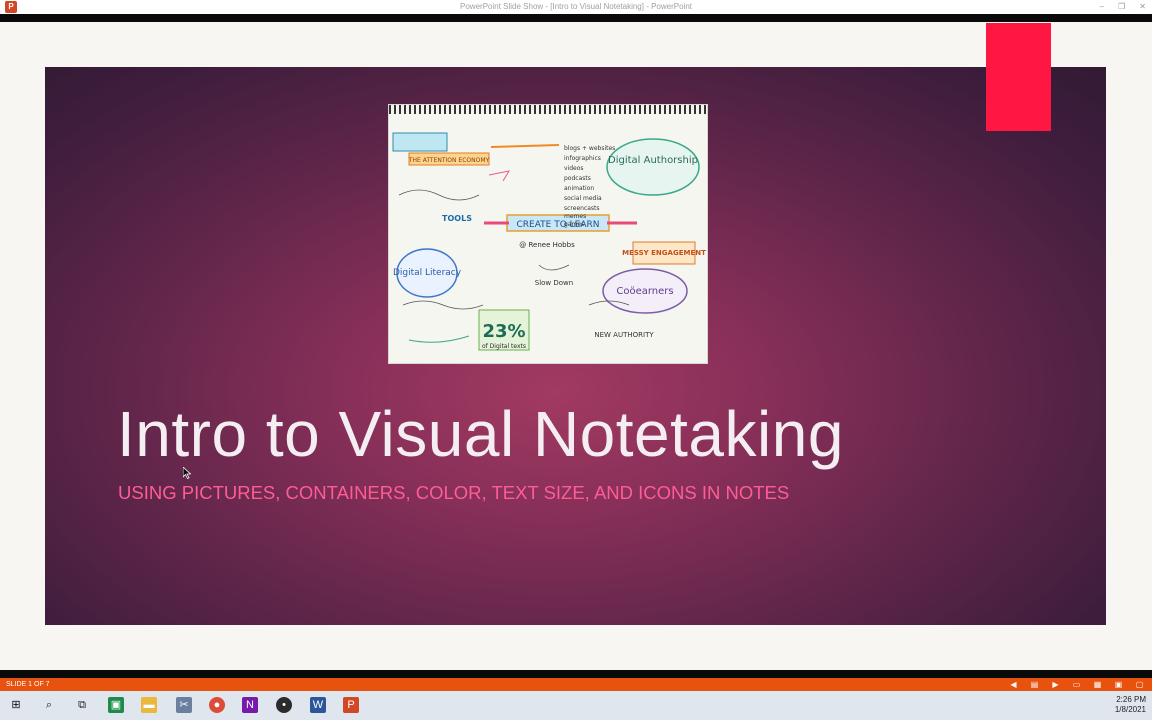  Describe the element at coordinates (653, 160) in the screenshot. I see `sketch-text-digital-authorship: Digital Authorship` at that location.